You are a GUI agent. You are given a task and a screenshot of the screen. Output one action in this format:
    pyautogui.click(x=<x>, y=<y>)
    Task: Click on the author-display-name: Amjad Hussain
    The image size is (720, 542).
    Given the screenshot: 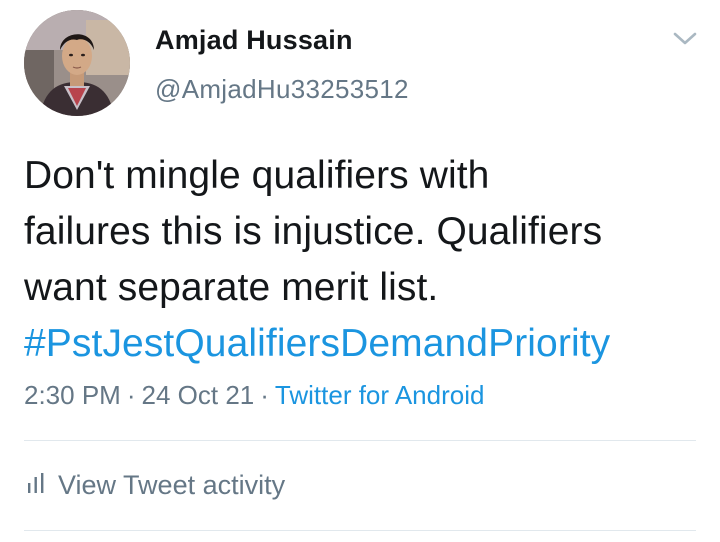 What is the action you would take?
    pyautogui.click(x=254, y=40)
    